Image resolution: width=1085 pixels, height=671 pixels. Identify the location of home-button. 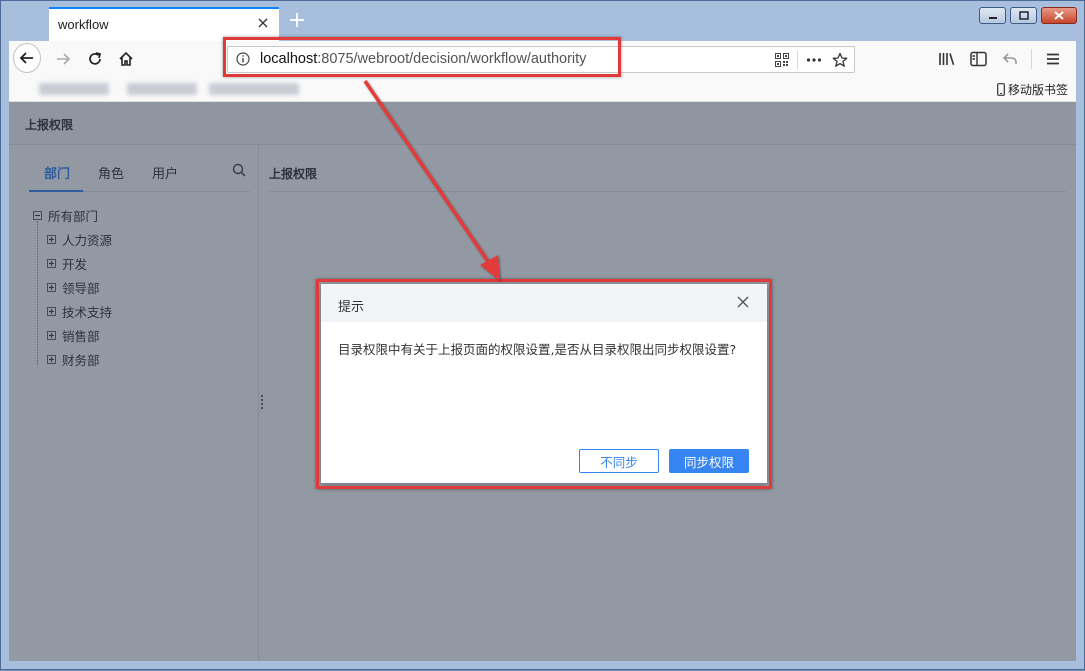
(126, 59).